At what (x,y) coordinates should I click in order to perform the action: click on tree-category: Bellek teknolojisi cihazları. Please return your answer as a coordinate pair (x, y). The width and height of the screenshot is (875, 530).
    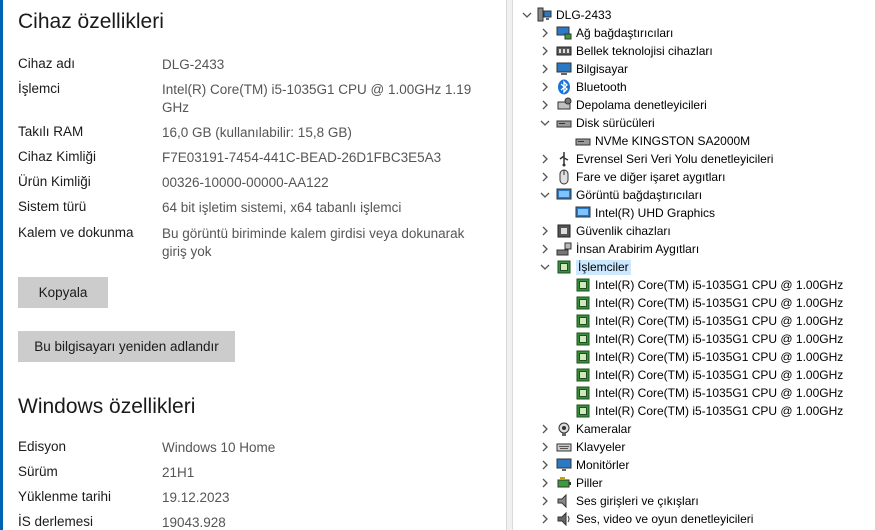
    Looking at the image, I should click on (694, 51).